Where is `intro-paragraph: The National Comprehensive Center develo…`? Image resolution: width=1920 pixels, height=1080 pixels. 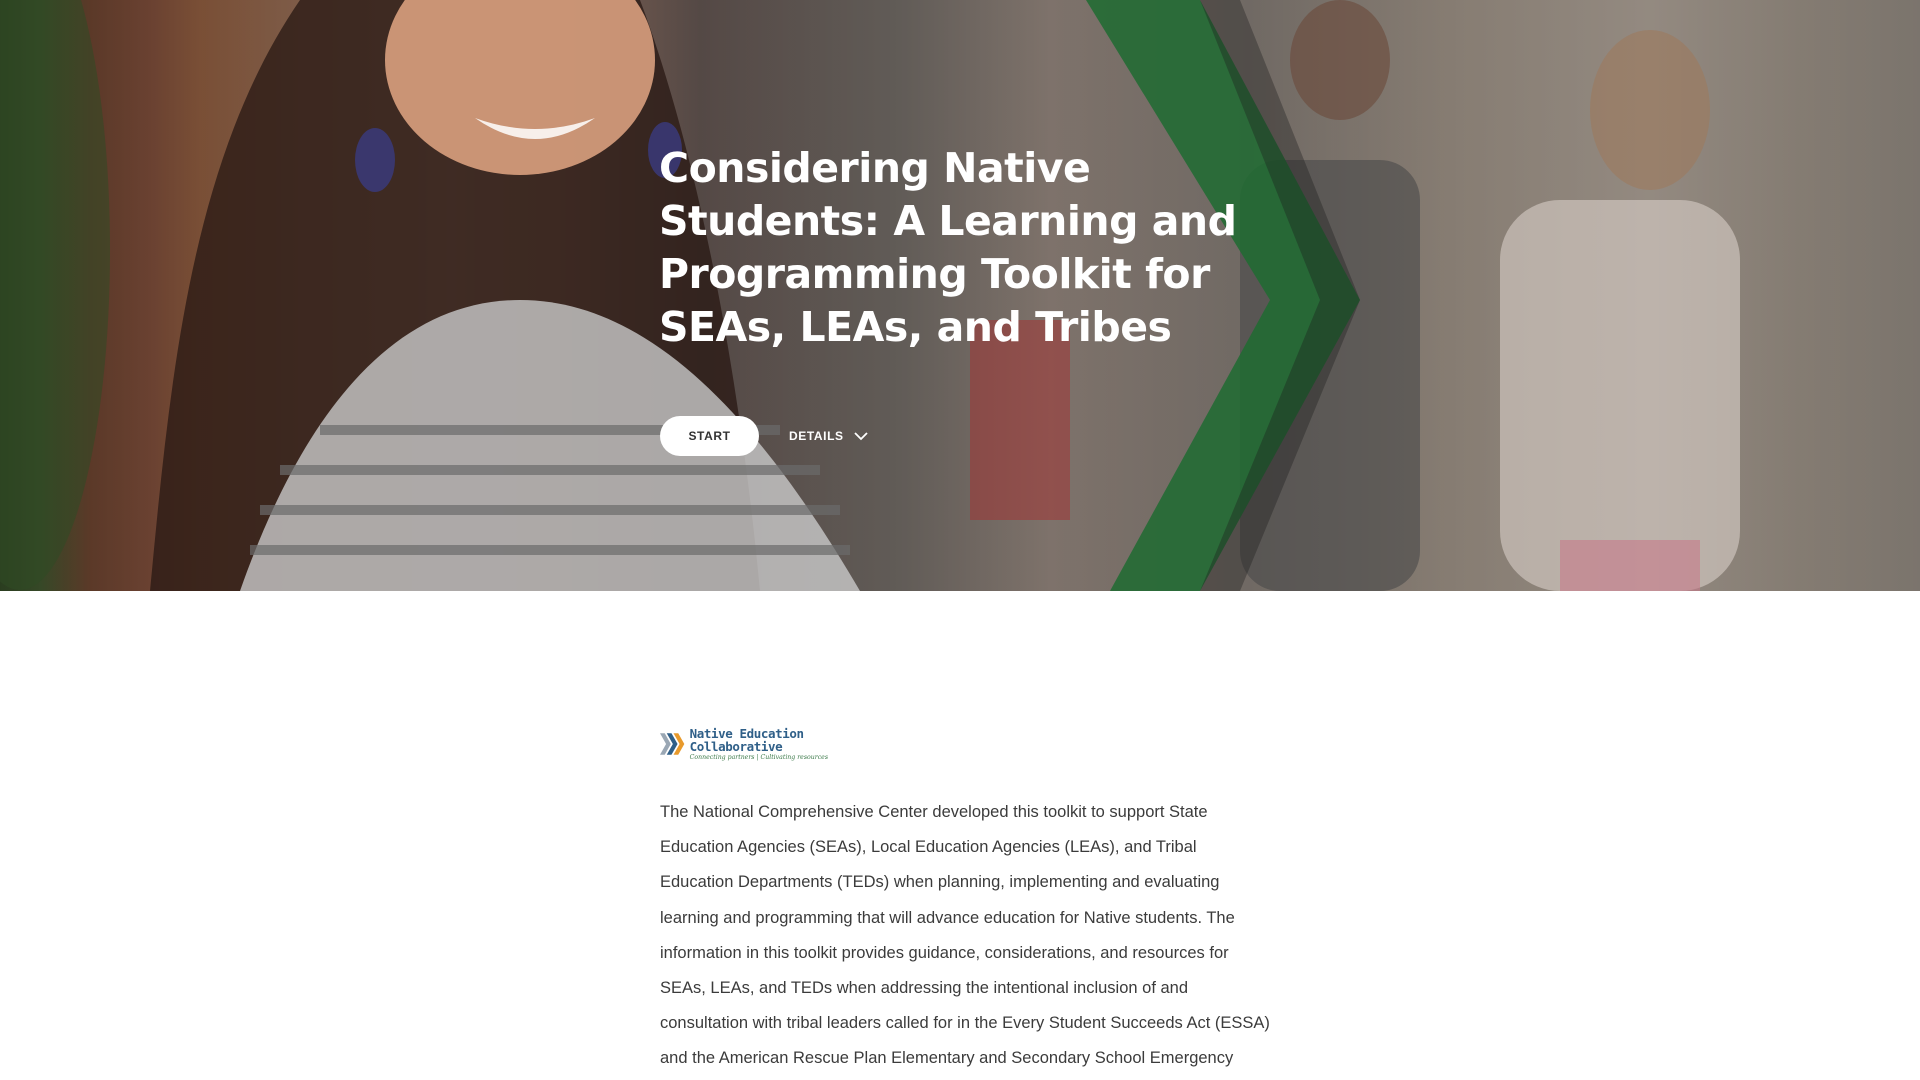 intro-paragraph: The National Comprehensive Center develo… is located at coordinates (965, 935).